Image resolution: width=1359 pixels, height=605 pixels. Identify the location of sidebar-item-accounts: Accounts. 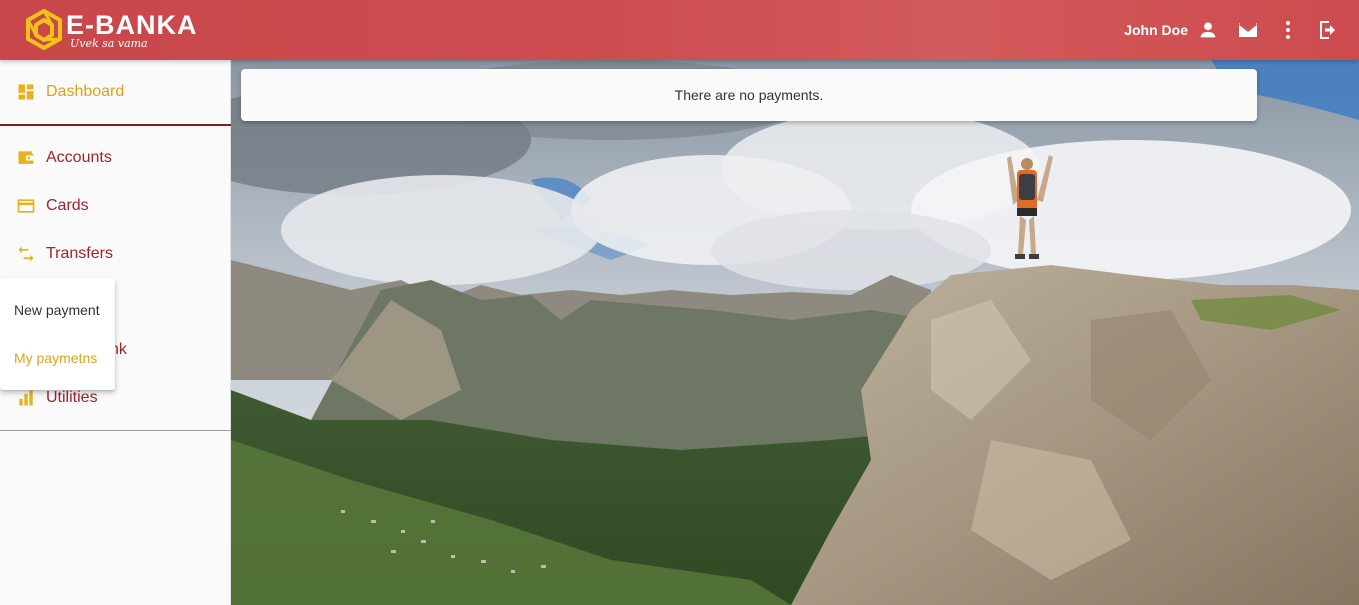
(115, 158).